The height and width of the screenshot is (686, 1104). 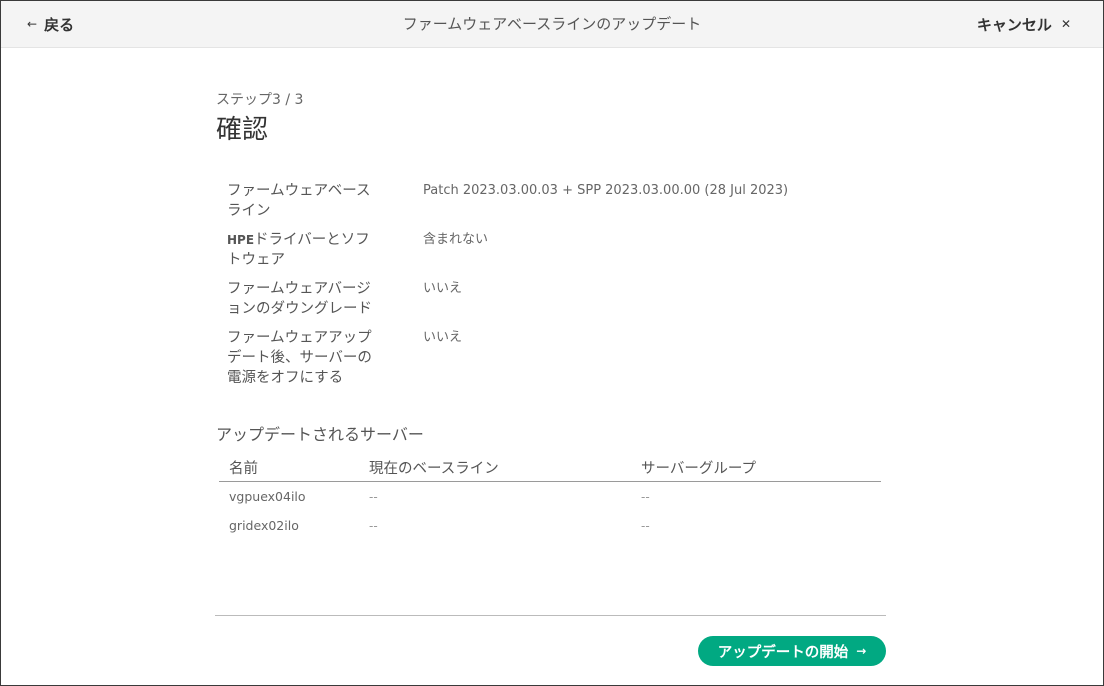 What do you see at coordinates (557, 299) in the screenshot?
I see `summary-row-downgrade: ファームウェアバージ ョンのダウングレード いいえ` at bounding box center [557, 299].